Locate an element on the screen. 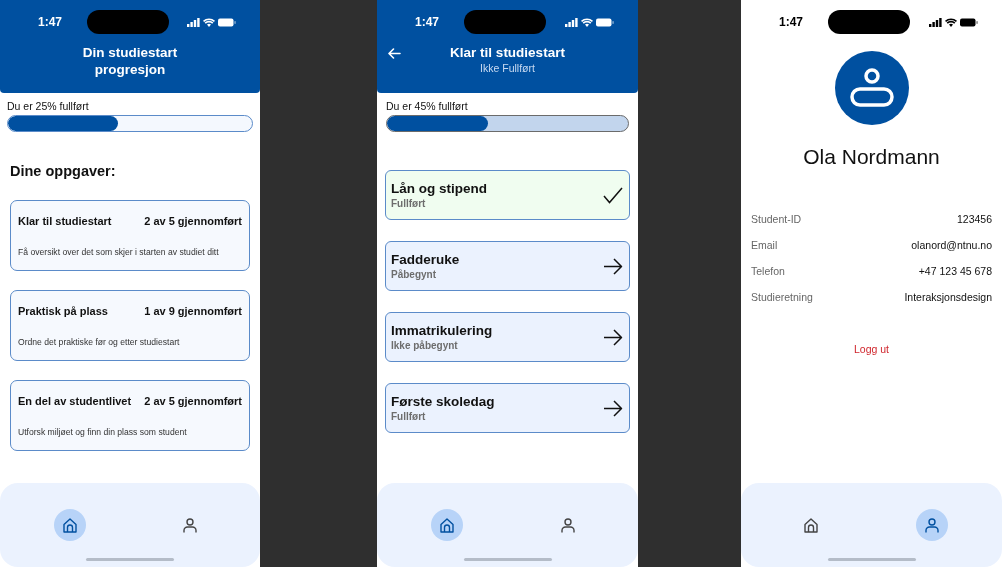 The image size is (1002, 567). profile-tab is located at coordinates (931, 525).